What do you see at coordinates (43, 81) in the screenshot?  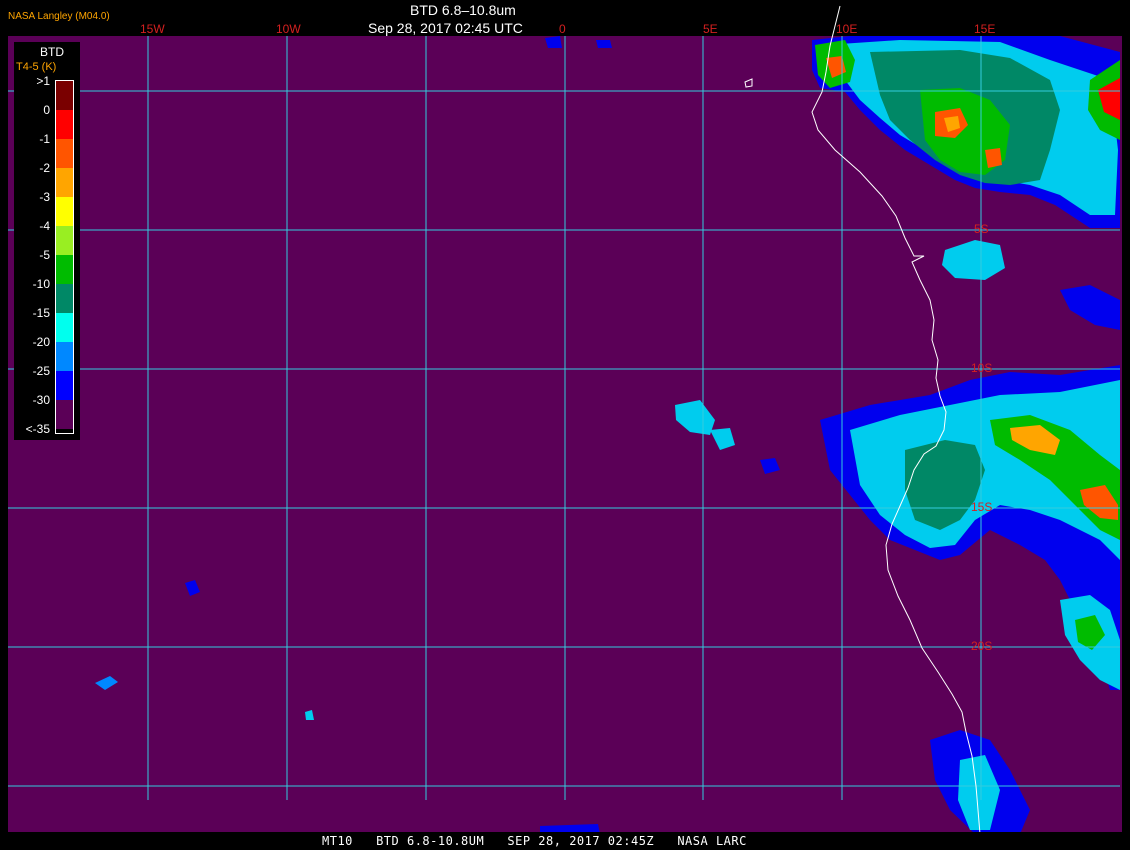 I see `legend-tick-label: >1` at bounding box center [43, 81].